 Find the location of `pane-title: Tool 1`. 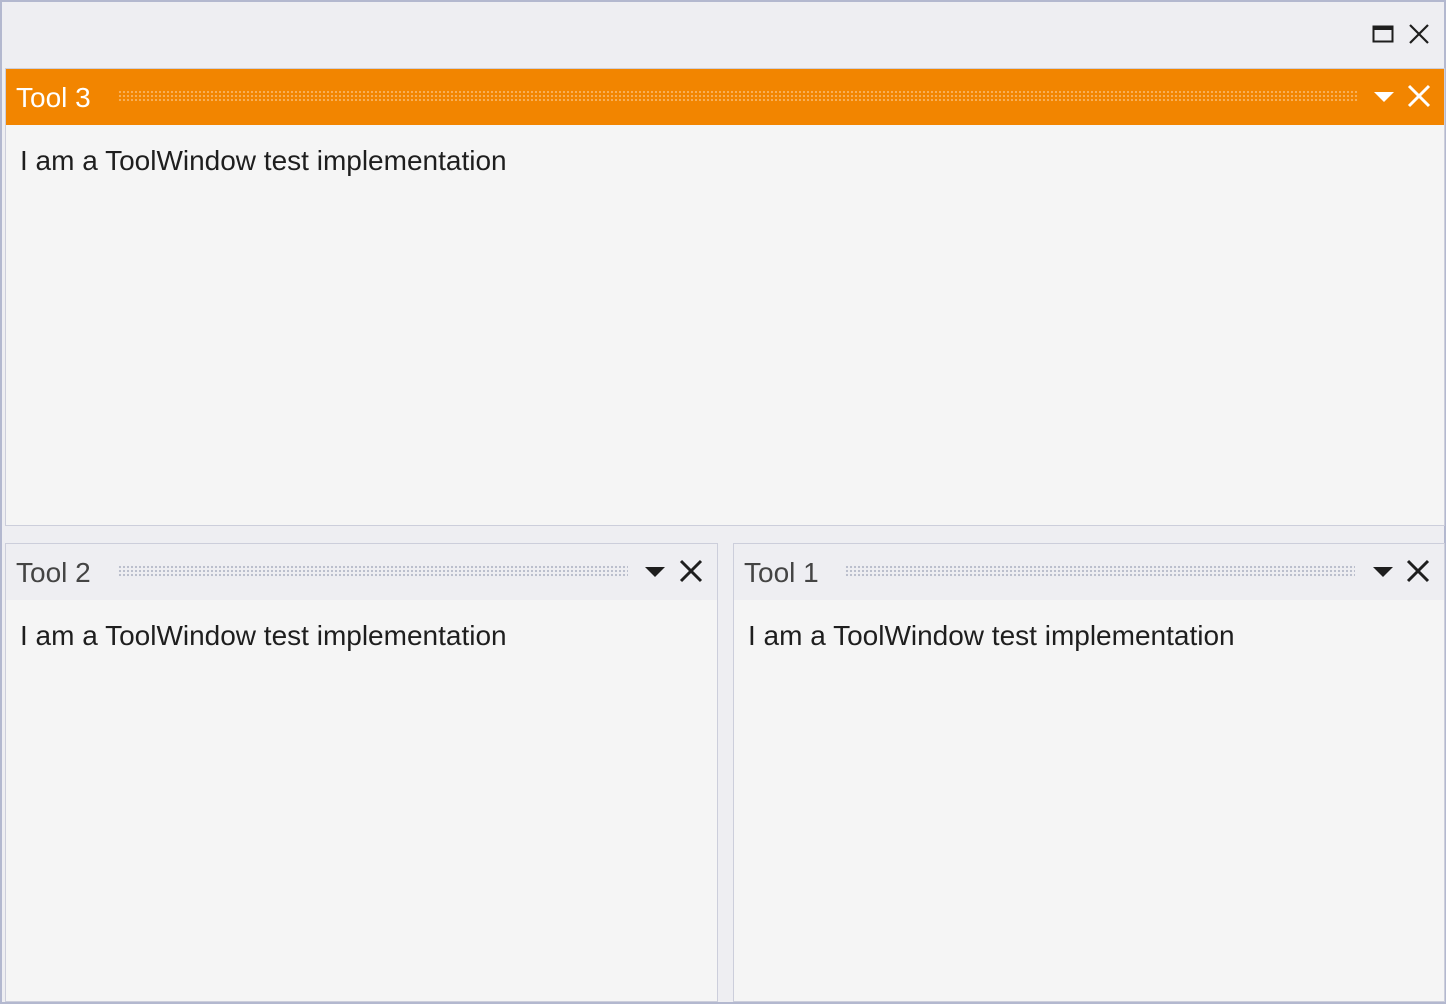

pane-title: Tool 1 is located at coordinates (781, 572).